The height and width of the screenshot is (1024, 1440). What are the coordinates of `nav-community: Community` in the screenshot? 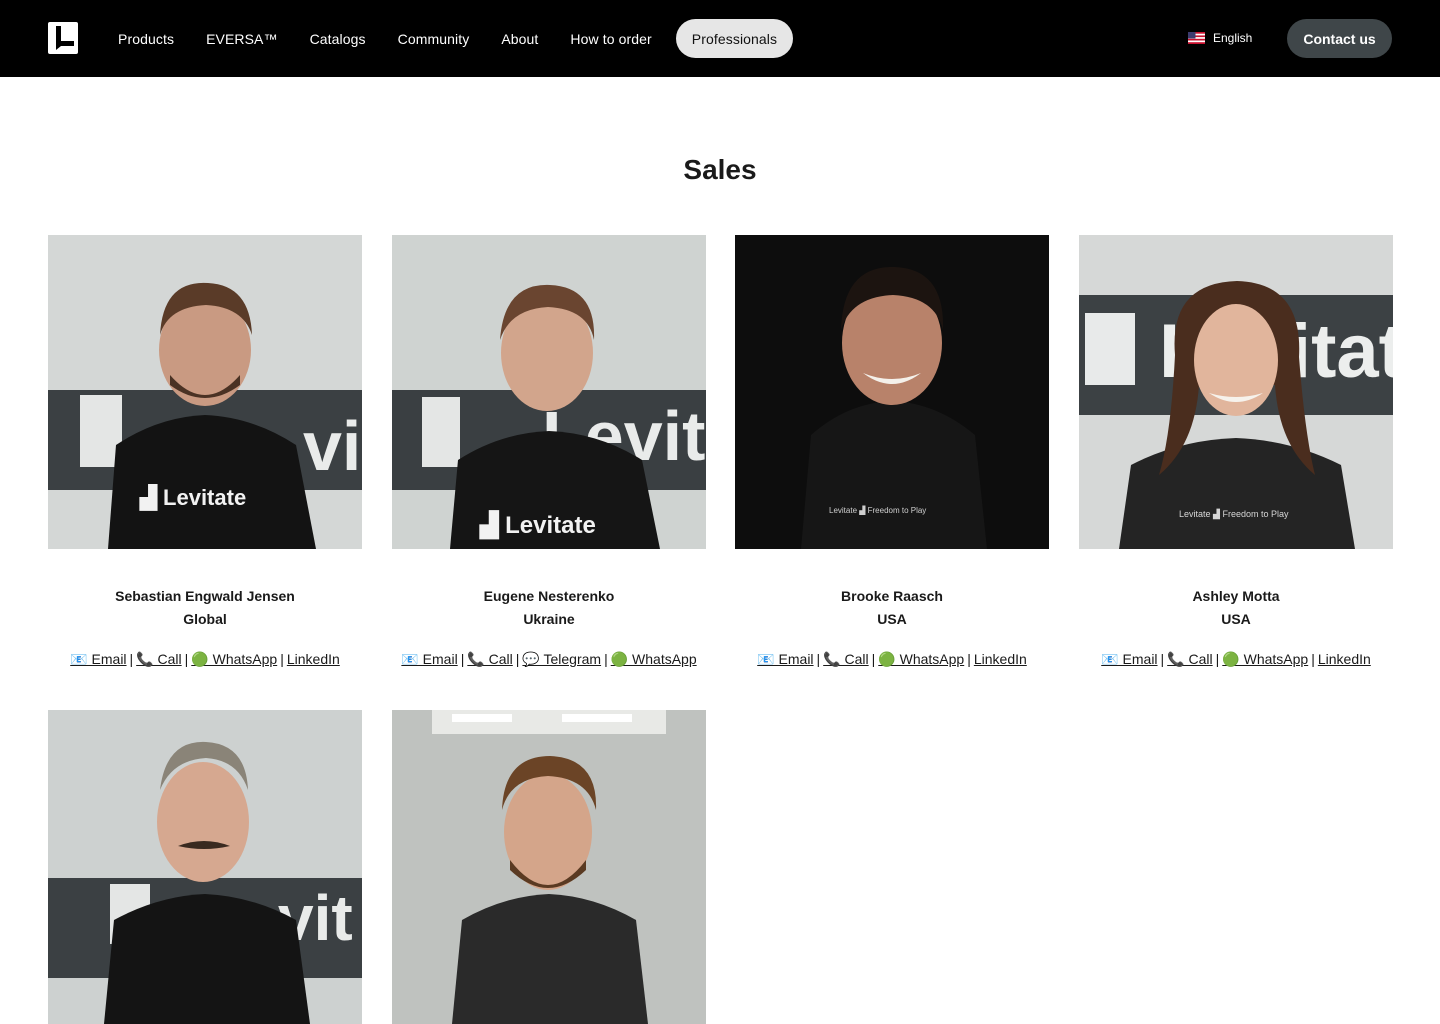 It's located at (434, 38).